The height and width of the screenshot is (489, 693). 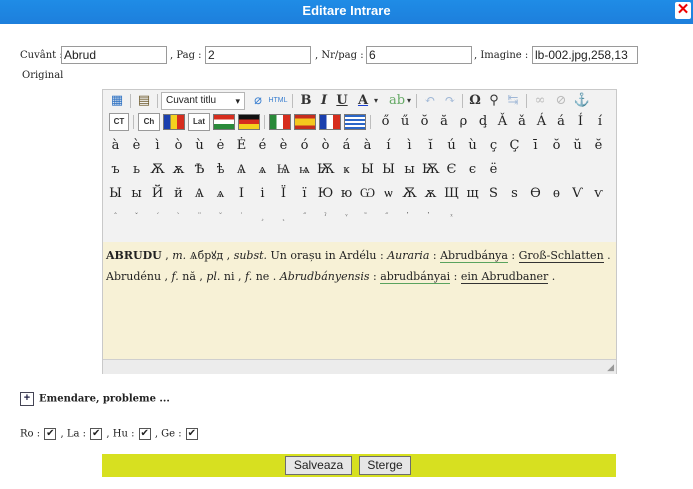 What do you see at coordinates (540, 101) in the screenshot?
I see `link-icon: ∞` at bounding box center [540, 101].